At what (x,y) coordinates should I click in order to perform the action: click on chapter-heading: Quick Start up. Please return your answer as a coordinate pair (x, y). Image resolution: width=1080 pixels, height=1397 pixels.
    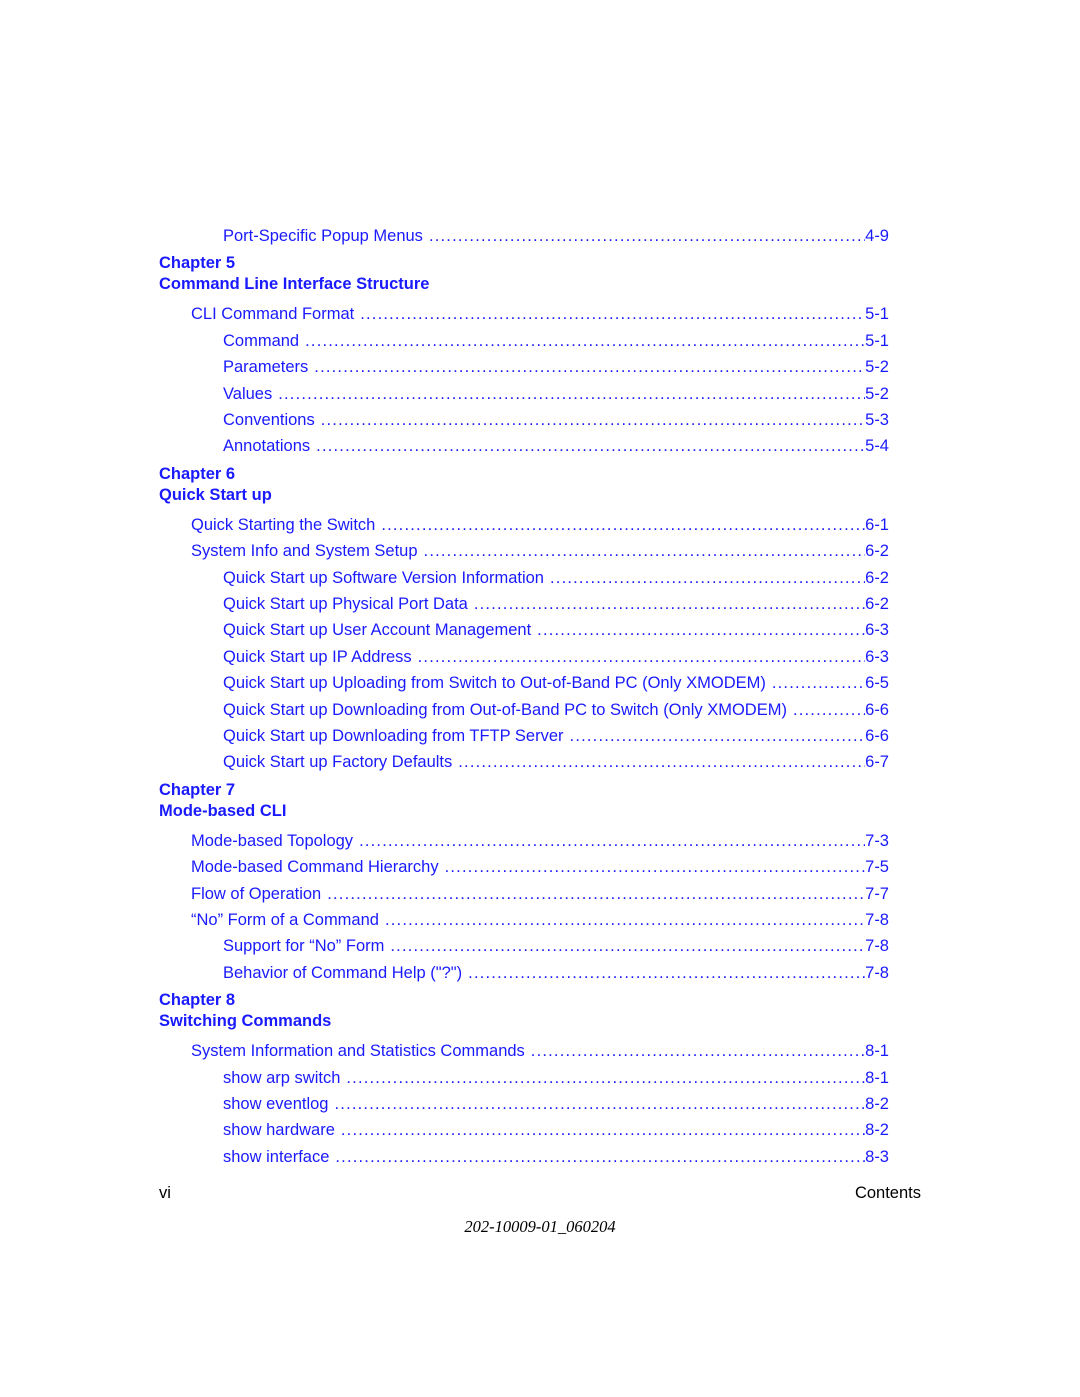
    Looking at the image, I should click on (215, 495).